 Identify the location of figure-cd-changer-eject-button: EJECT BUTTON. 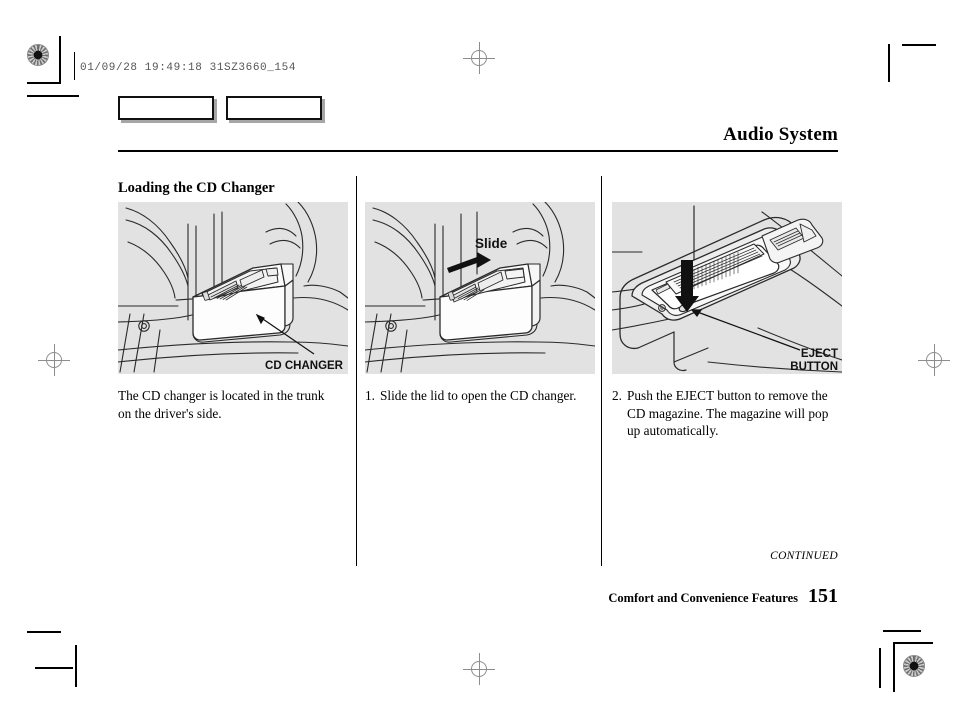
(727, 288).